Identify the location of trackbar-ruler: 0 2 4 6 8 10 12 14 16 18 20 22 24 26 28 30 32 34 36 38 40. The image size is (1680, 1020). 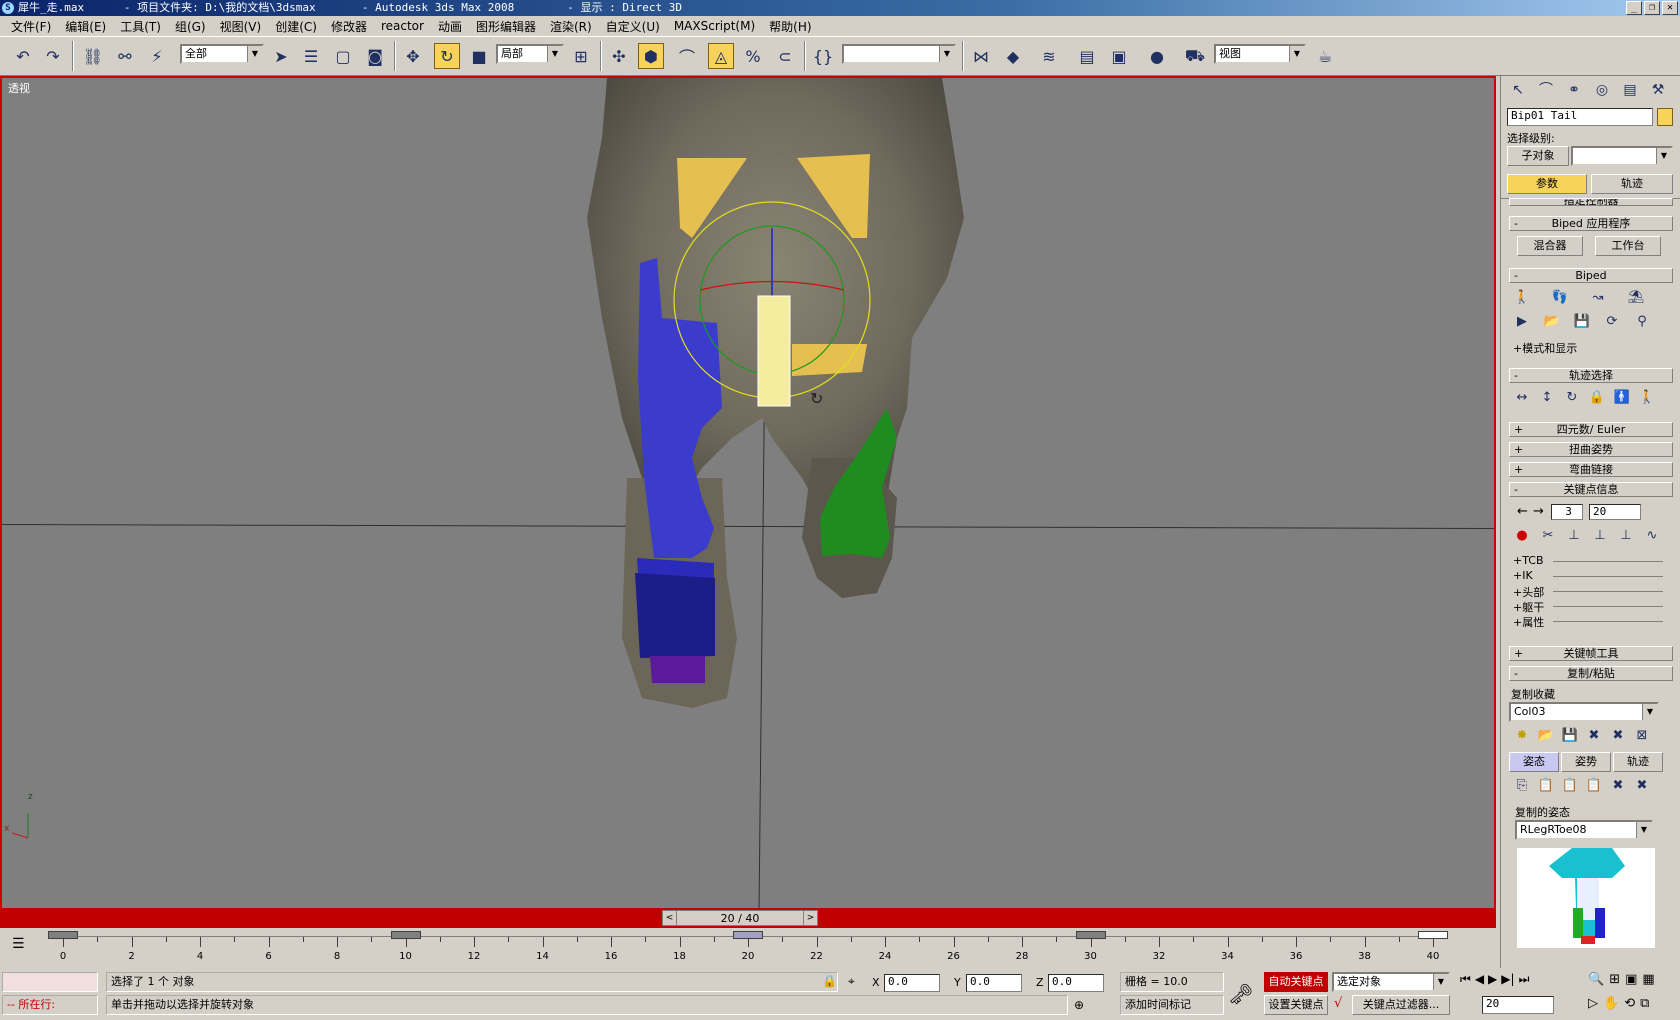
(748, 948).